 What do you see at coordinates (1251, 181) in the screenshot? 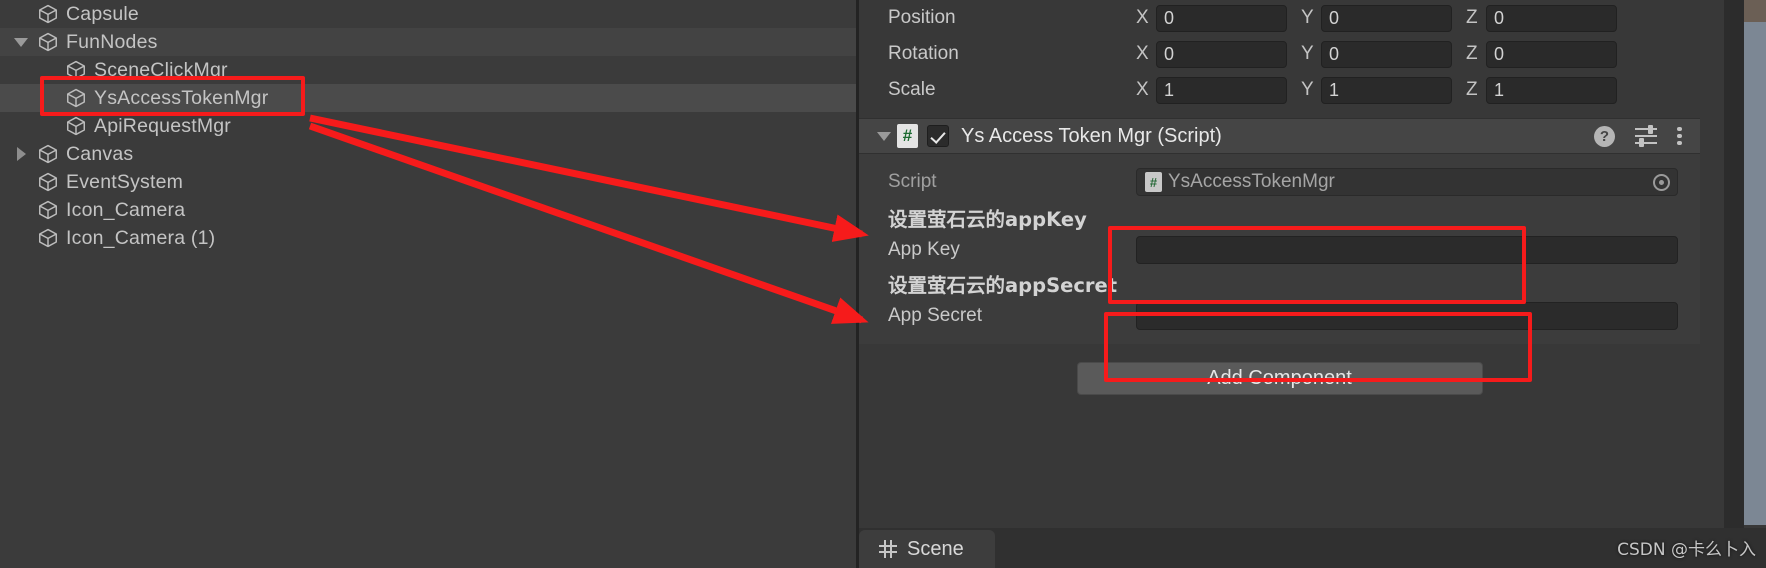
I see `script-object-value: YsAccessTokenMgr` at bounding box center [1251, 181].